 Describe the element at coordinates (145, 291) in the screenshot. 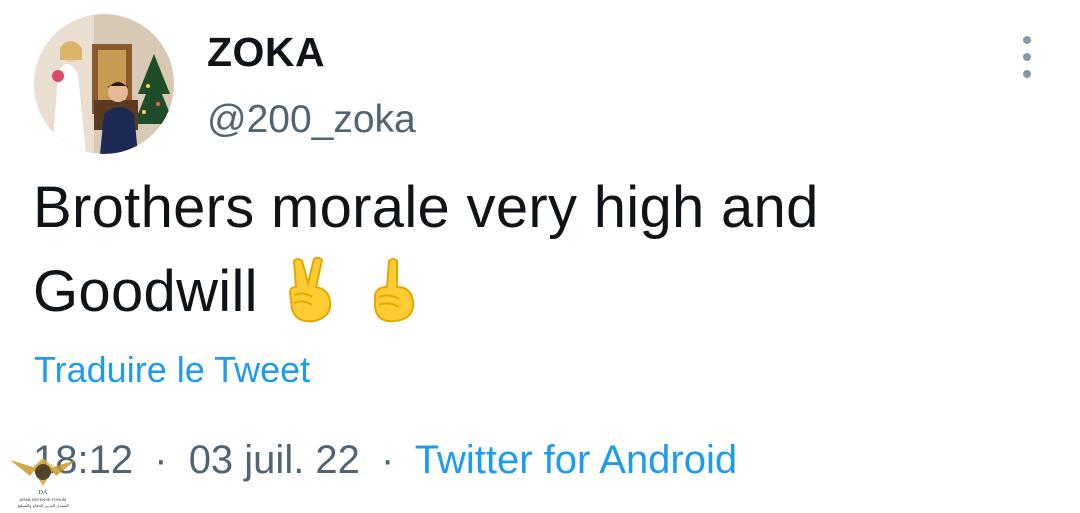

I see `tweet-text-word: Goodwill` at that location.